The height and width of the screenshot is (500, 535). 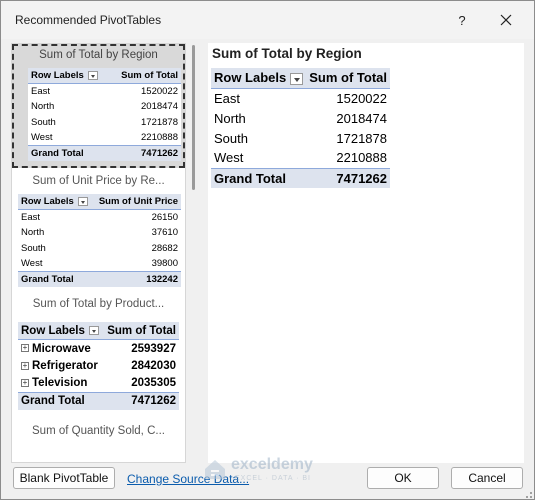 I want to click on table-row: + Television 2035305, so click(x=98, y=383).